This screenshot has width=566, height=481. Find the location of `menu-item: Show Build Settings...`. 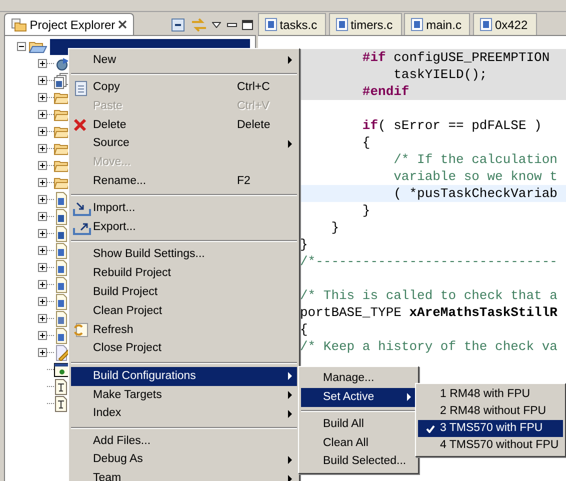

menu-item: Show Build Settings... is located at coordinates (184, 255).